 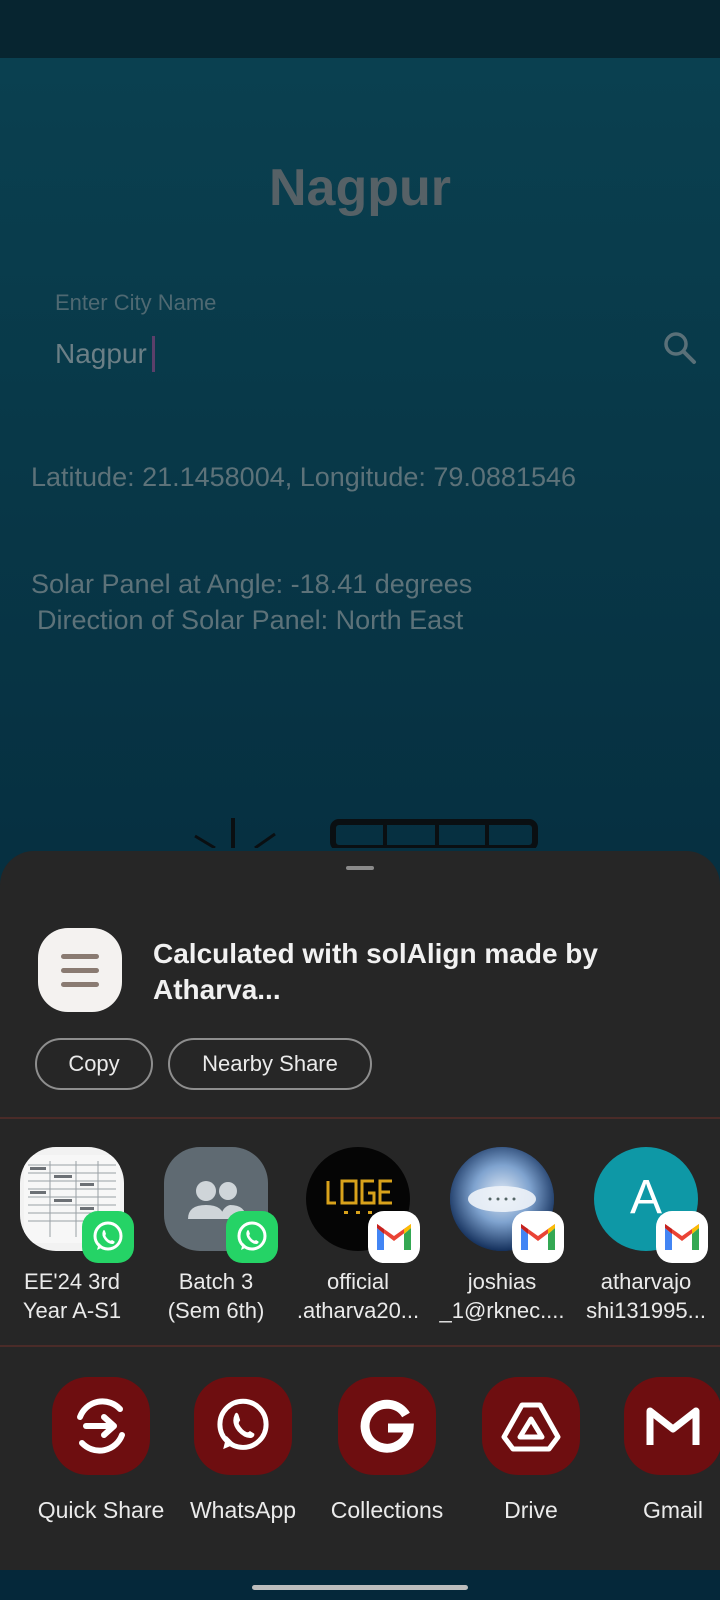 I want to click on google-icon, so click(x=387, y=1426).